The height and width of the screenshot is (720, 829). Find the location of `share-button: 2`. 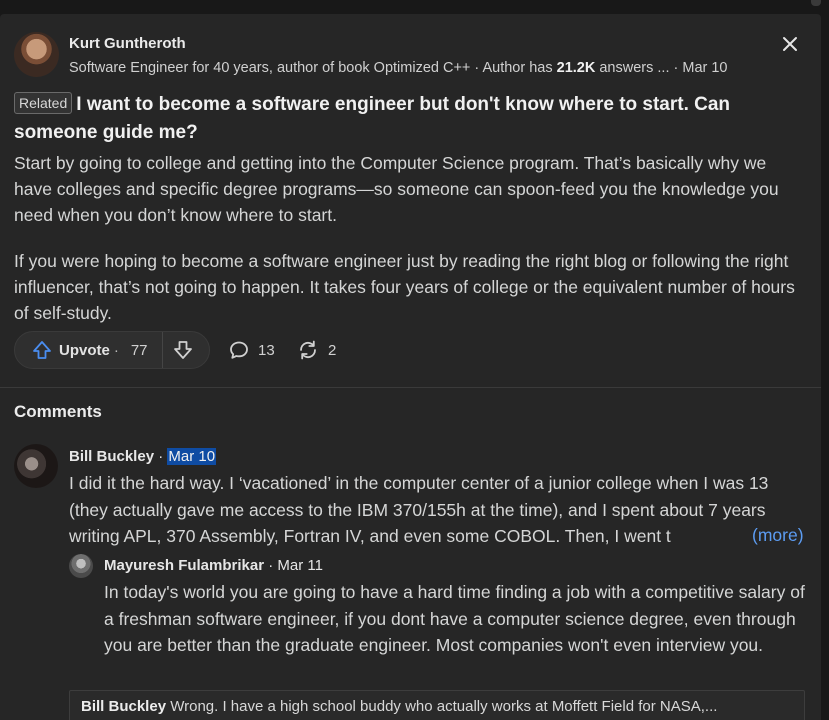

share-button: 2 is located at coordinates (316, 350).